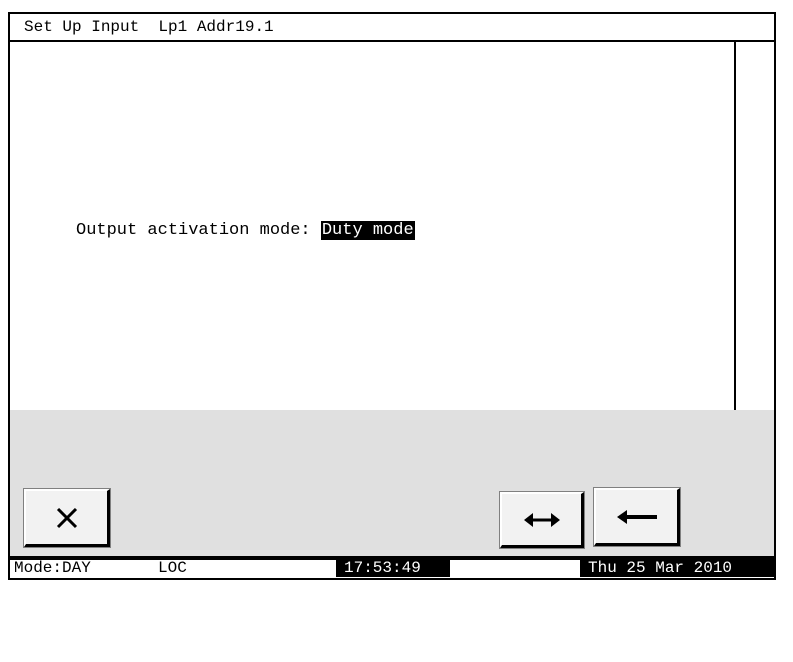  What do you see at coordinates (678, 568) in the screenshot?
I see `status-date: Thu 25 Mar 2010` at bounding box center [678, 568].